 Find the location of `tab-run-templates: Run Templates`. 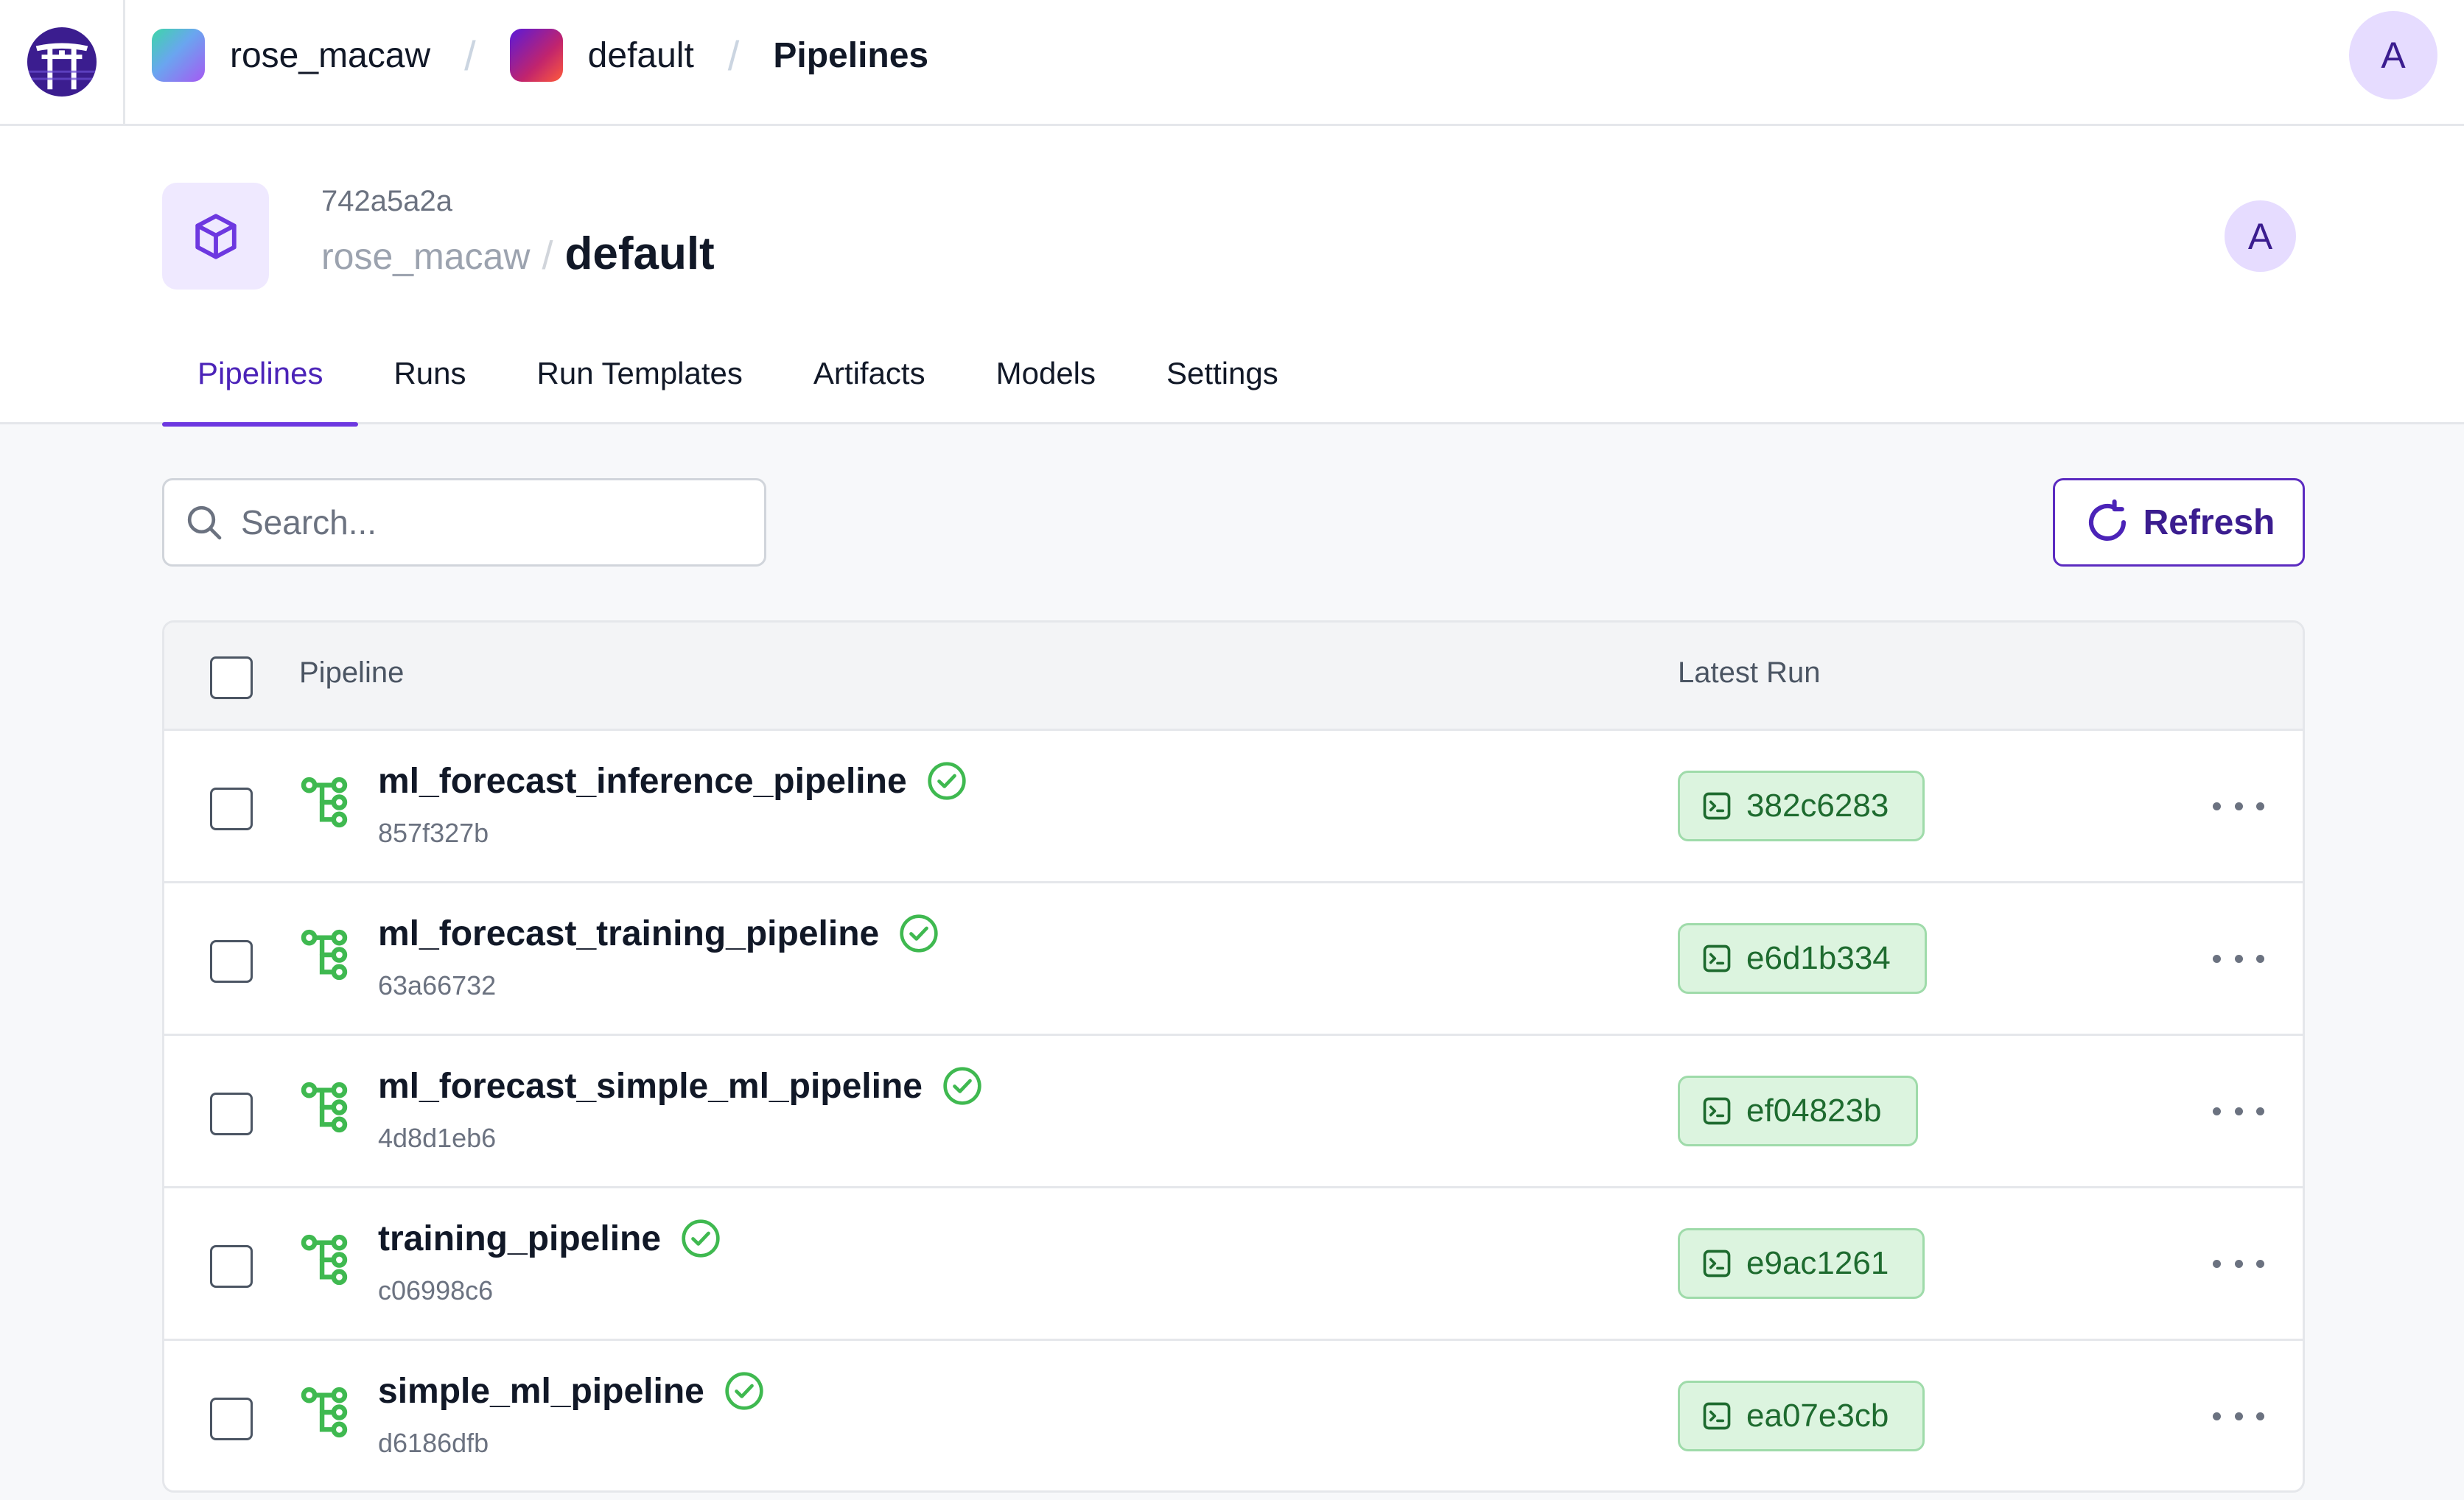

tab-run-templates: Run Templates is located at coordinates (640, 385).